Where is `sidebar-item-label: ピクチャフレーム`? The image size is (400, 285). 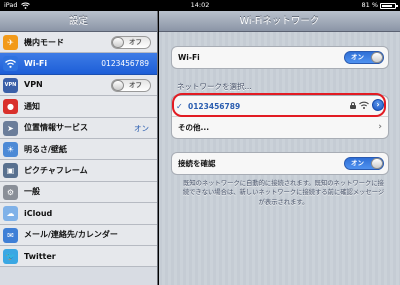 sidebar-item-label: ピクチャフレーム is located at coordinates (56, 171).